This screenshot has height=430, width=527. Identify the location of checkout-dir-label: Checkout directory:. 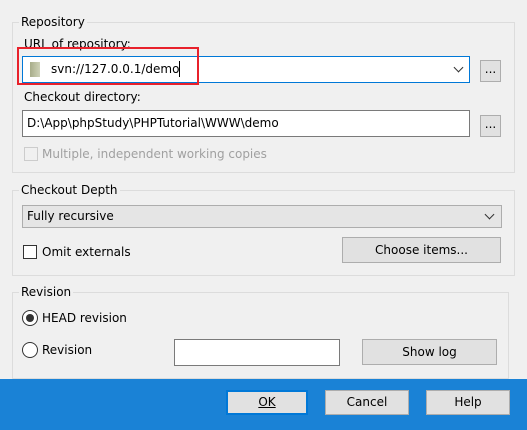
(82, 97).